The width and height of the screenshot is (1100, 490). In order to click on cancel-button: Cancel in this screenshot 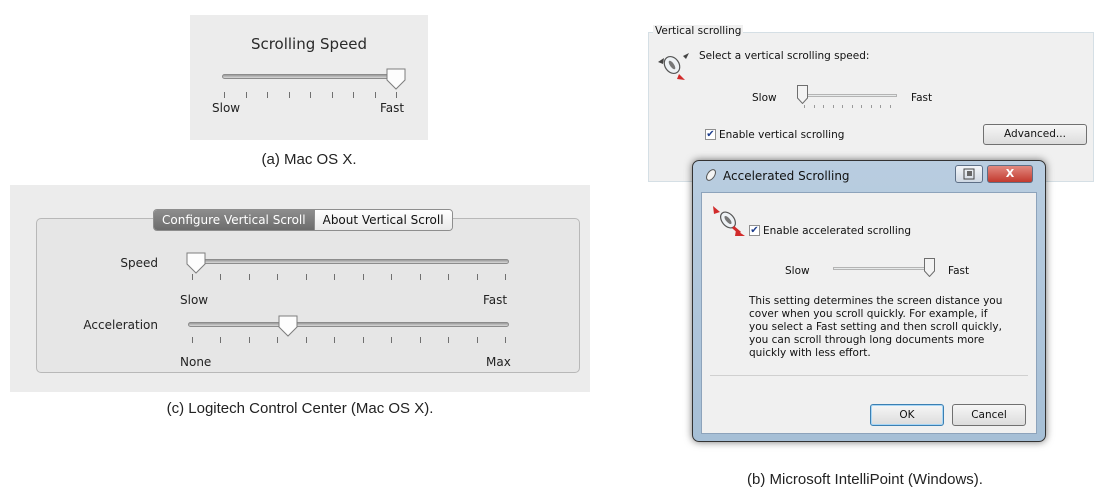, I will do `click(989, 415)`.